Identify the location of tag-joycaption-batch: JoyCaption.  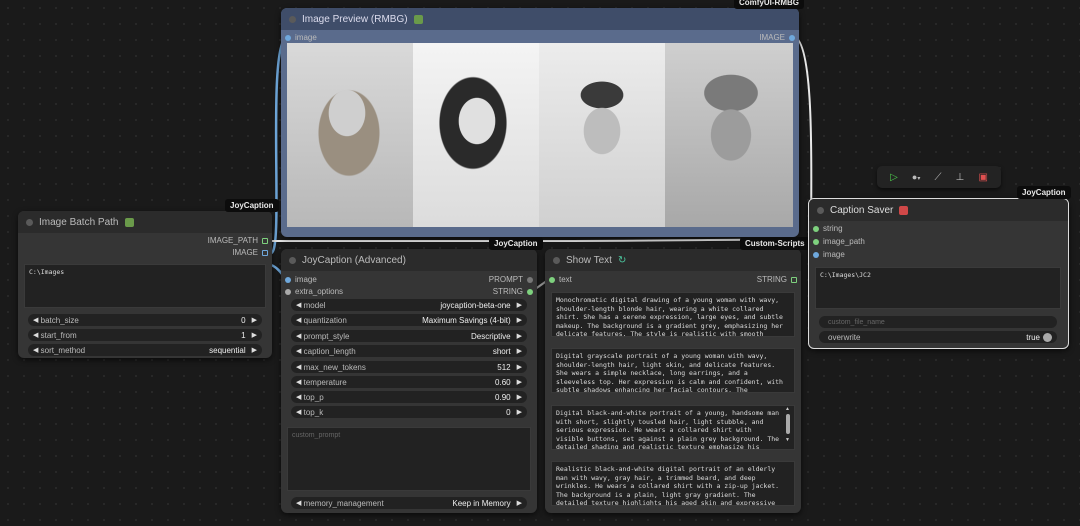
(252, 205).